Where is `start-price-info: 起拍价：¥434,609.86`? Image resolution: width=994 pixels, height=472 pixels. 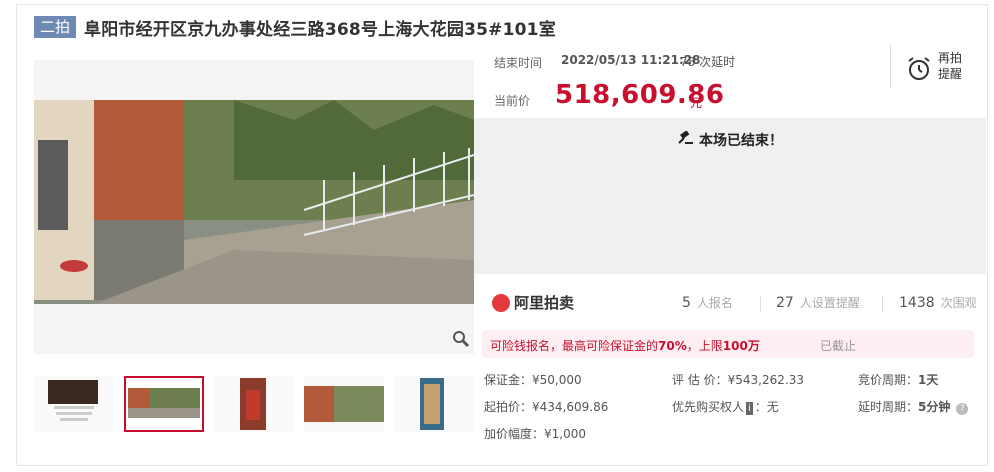
start-price-info: 起拍价：¥434,609.86 is located at coordinates (546, 406).